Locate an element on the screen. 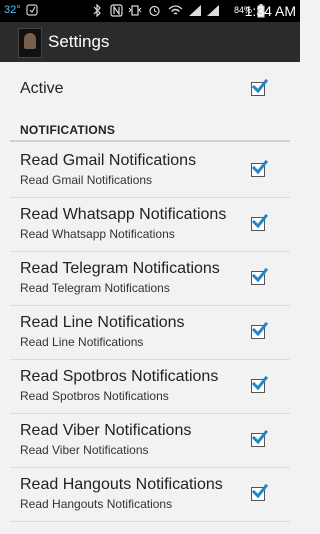  preference-summary: Read Whatsapp Notifications is located at coordinates (97, 234).